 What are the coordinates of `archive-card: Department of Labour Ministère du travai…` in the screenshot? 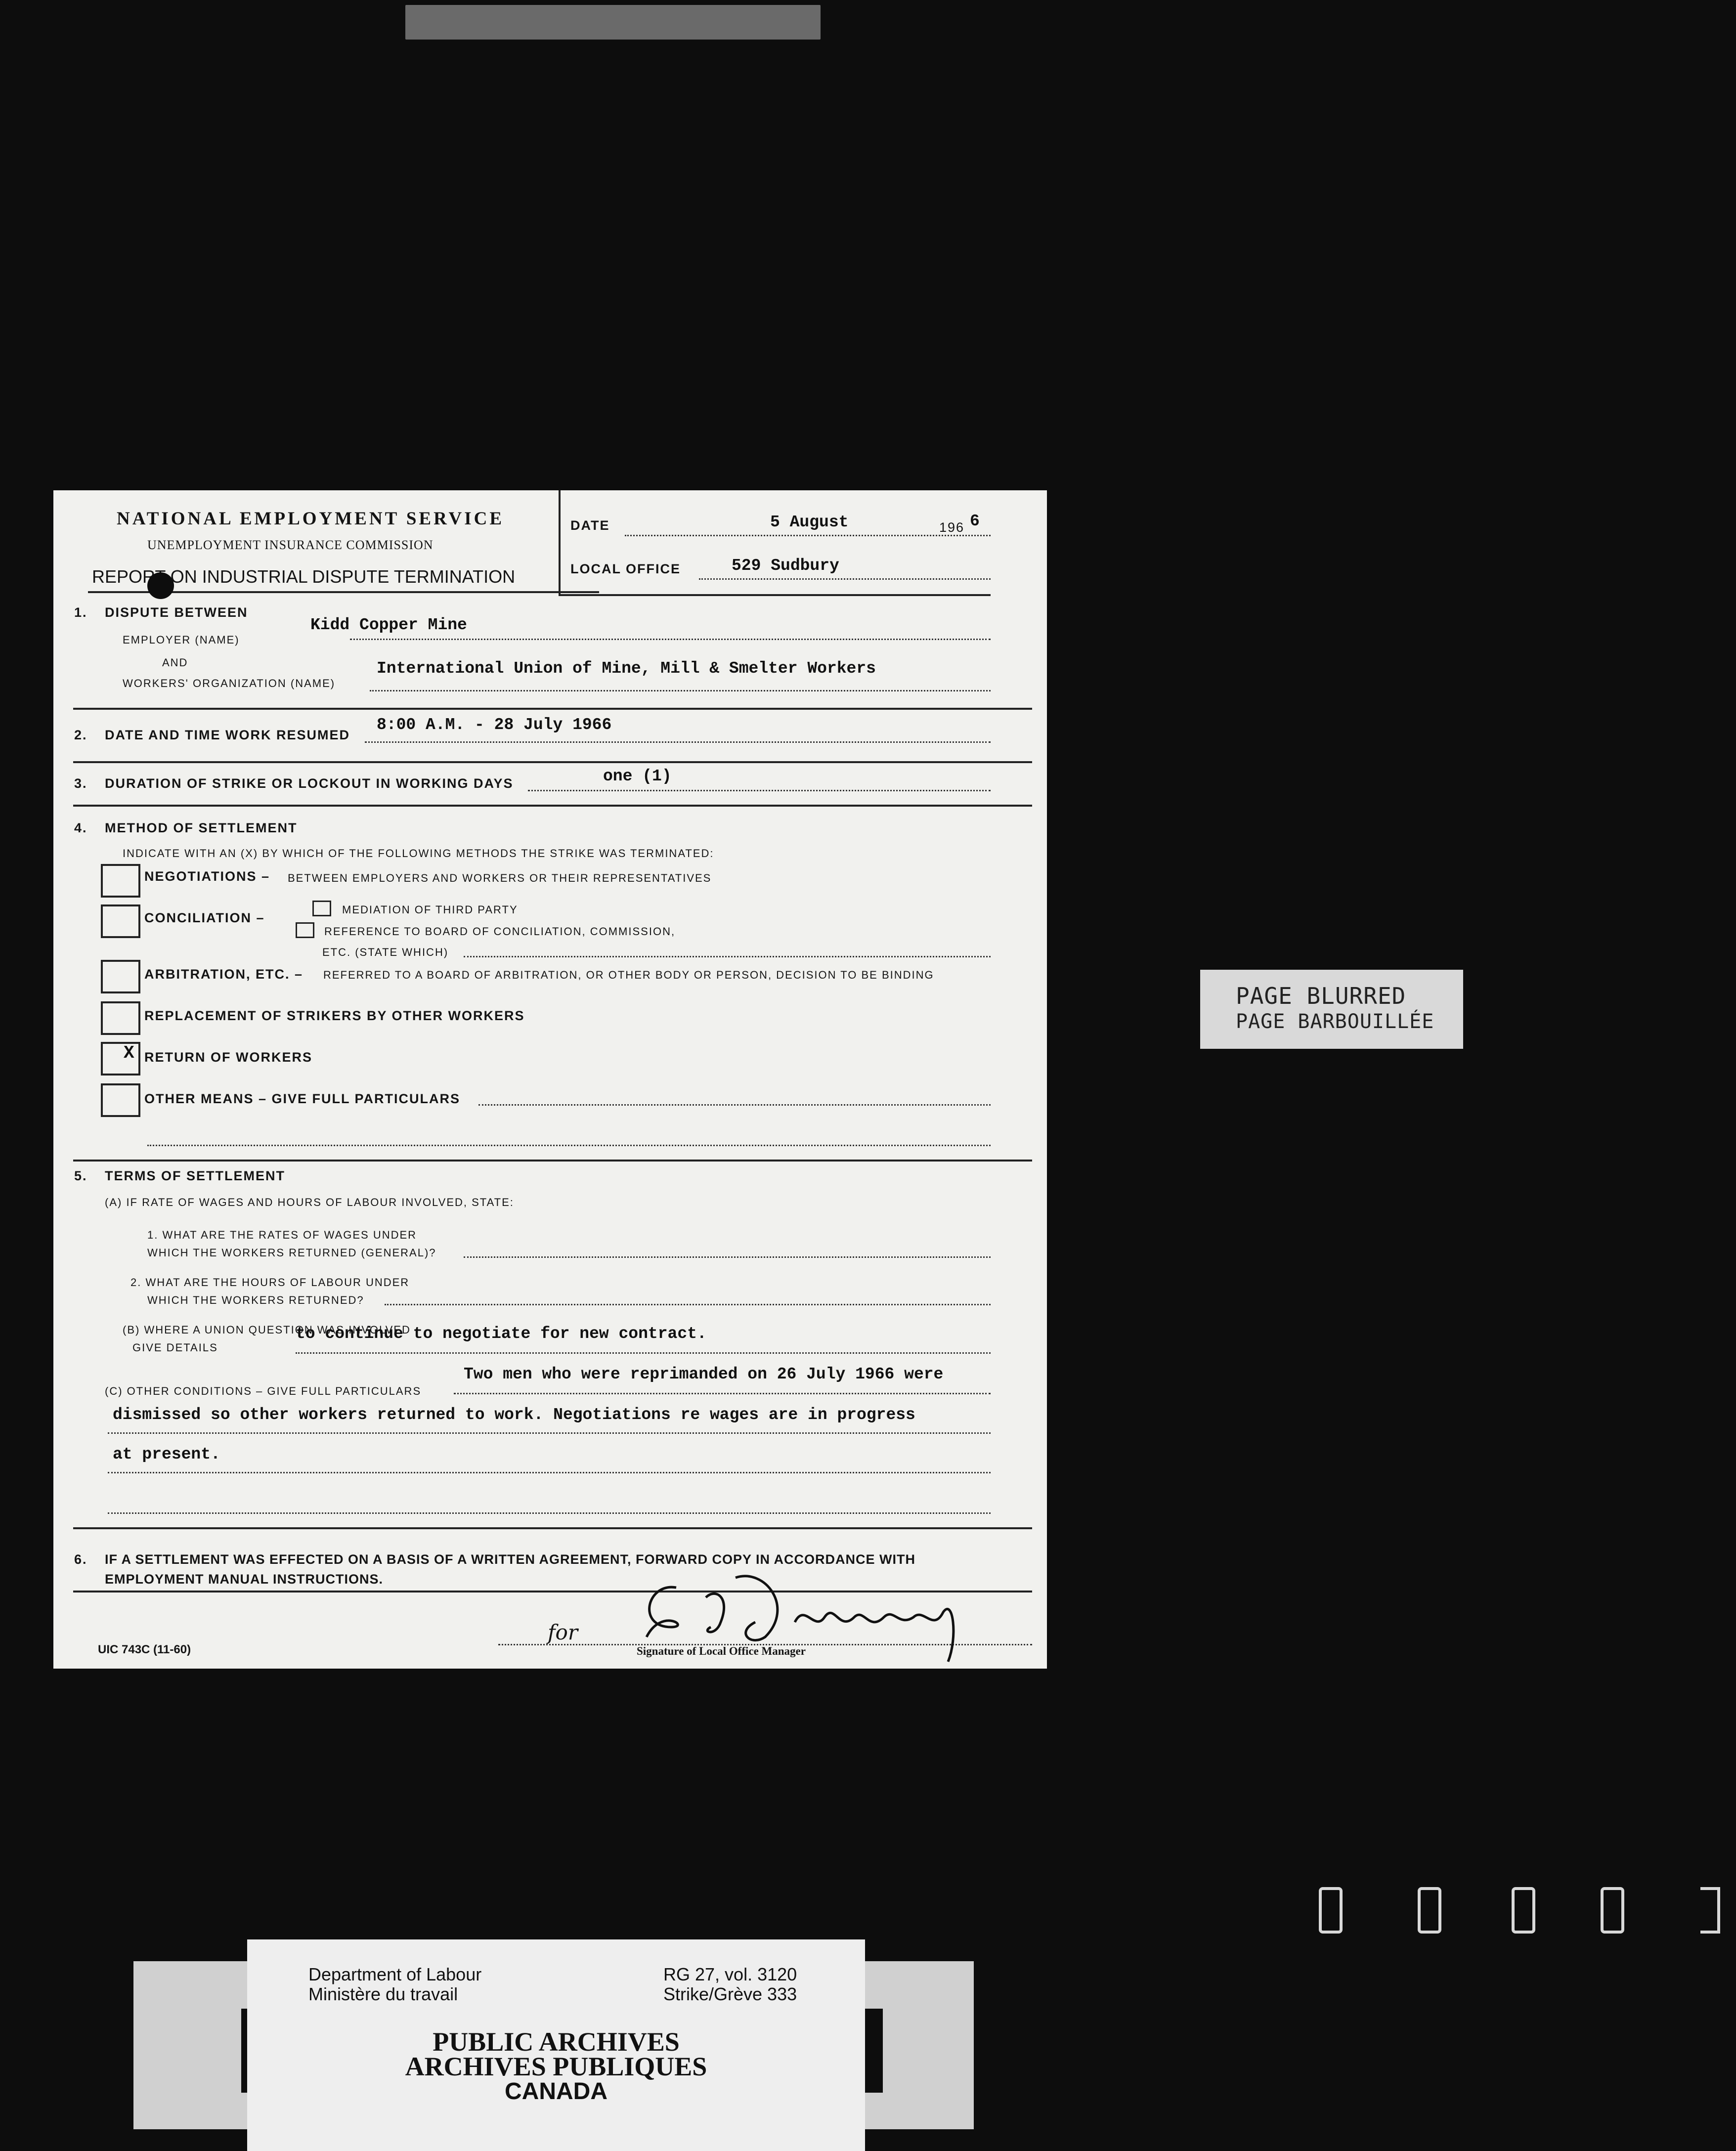 It's located at (556, 2045).